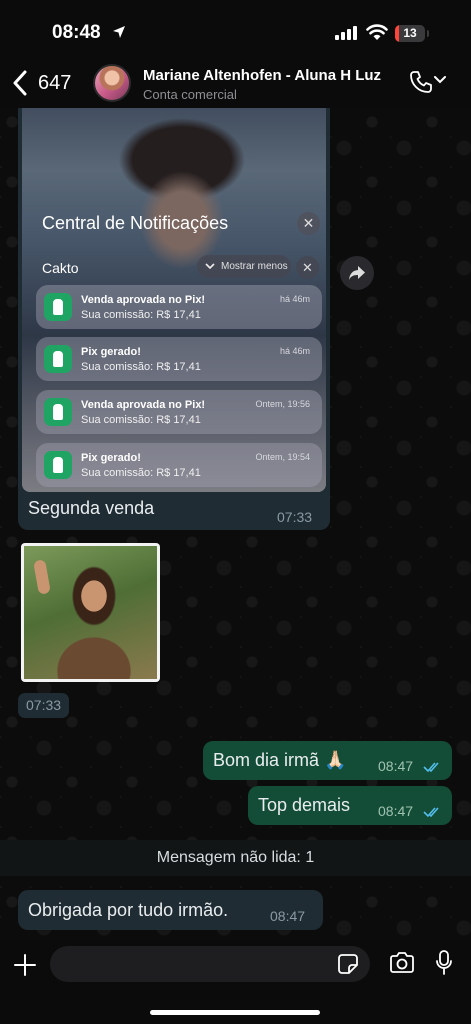 This screenshot has height=1024, width=471. I want to click on contact-name: Mariane Altenhofen - Aluna H Luz, so click(262, 75).